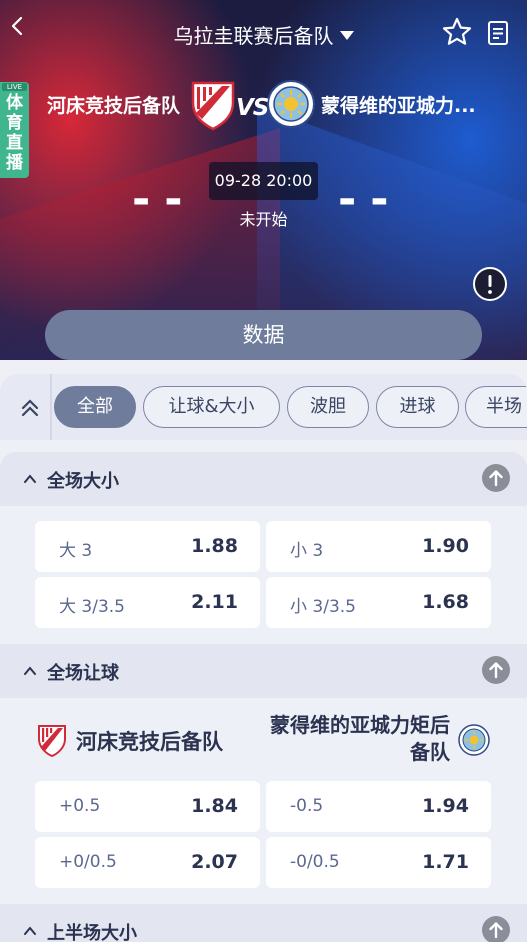  Describe the element at coordinates (307, 806) in the screenshot. I see `odds-label: -0.5` at that location.